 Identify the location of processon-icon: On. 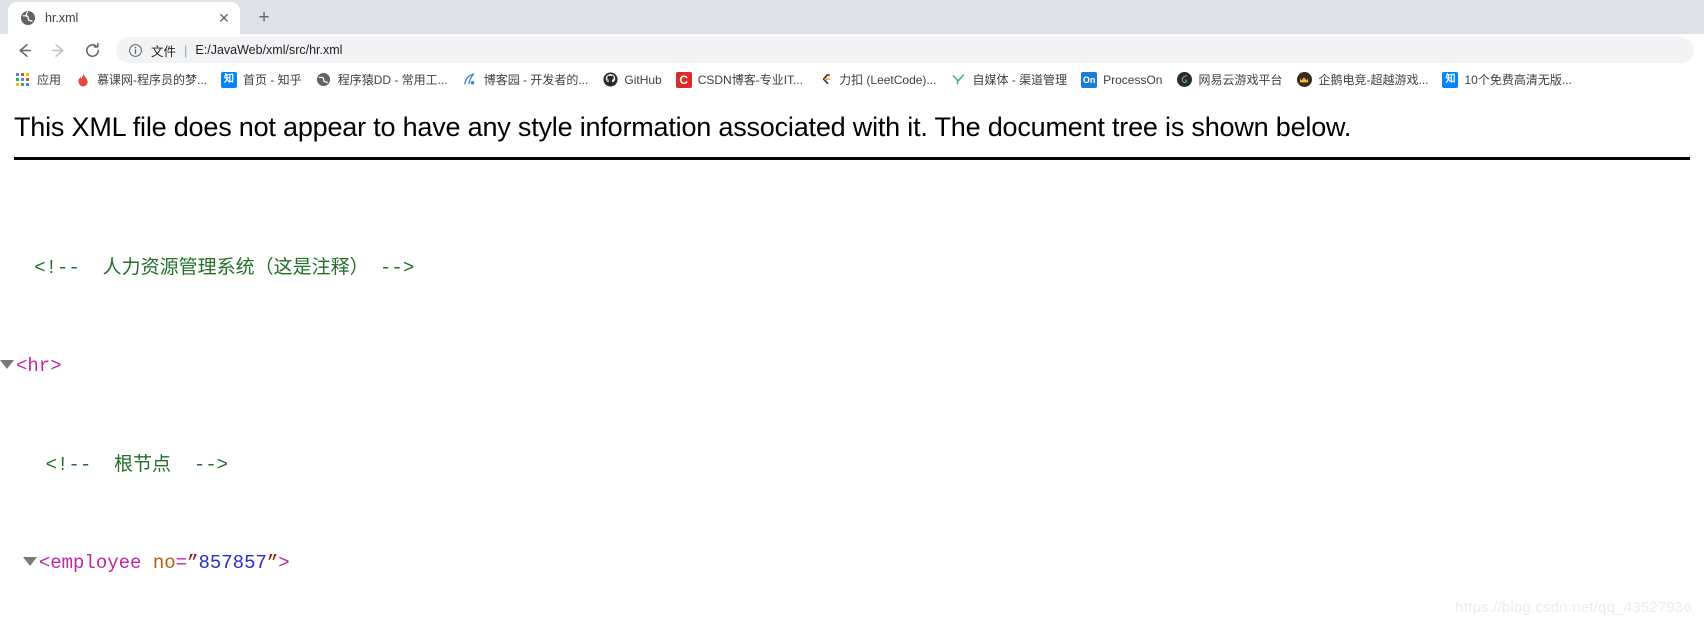
(1089, 79).